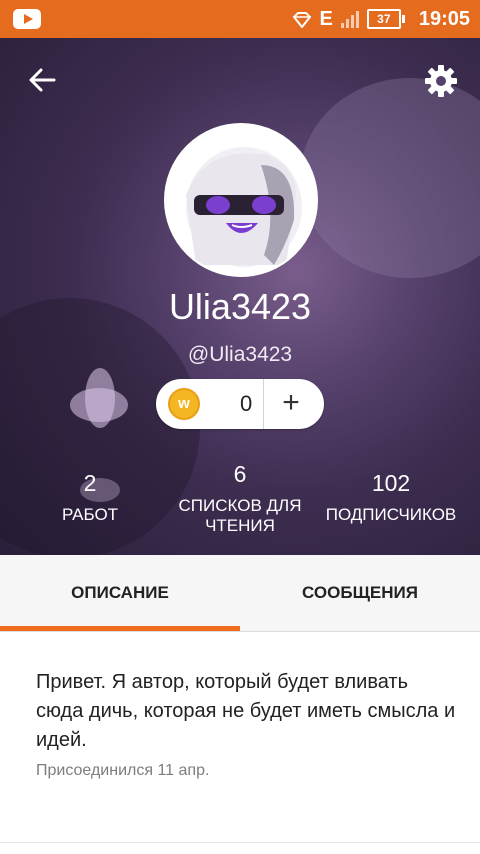  I want to click on stat-works: 2 РАБОТ, so click(90, 497).